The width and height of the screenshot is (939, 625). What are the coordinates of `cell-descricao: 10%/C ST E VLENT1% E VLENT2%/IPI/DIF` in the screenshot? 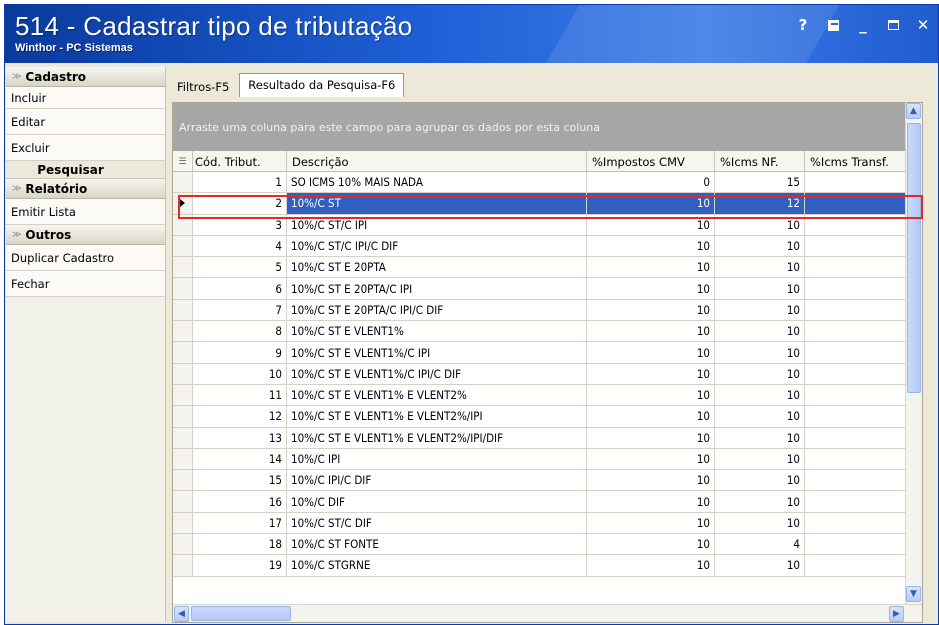 It's located at (437, 437).